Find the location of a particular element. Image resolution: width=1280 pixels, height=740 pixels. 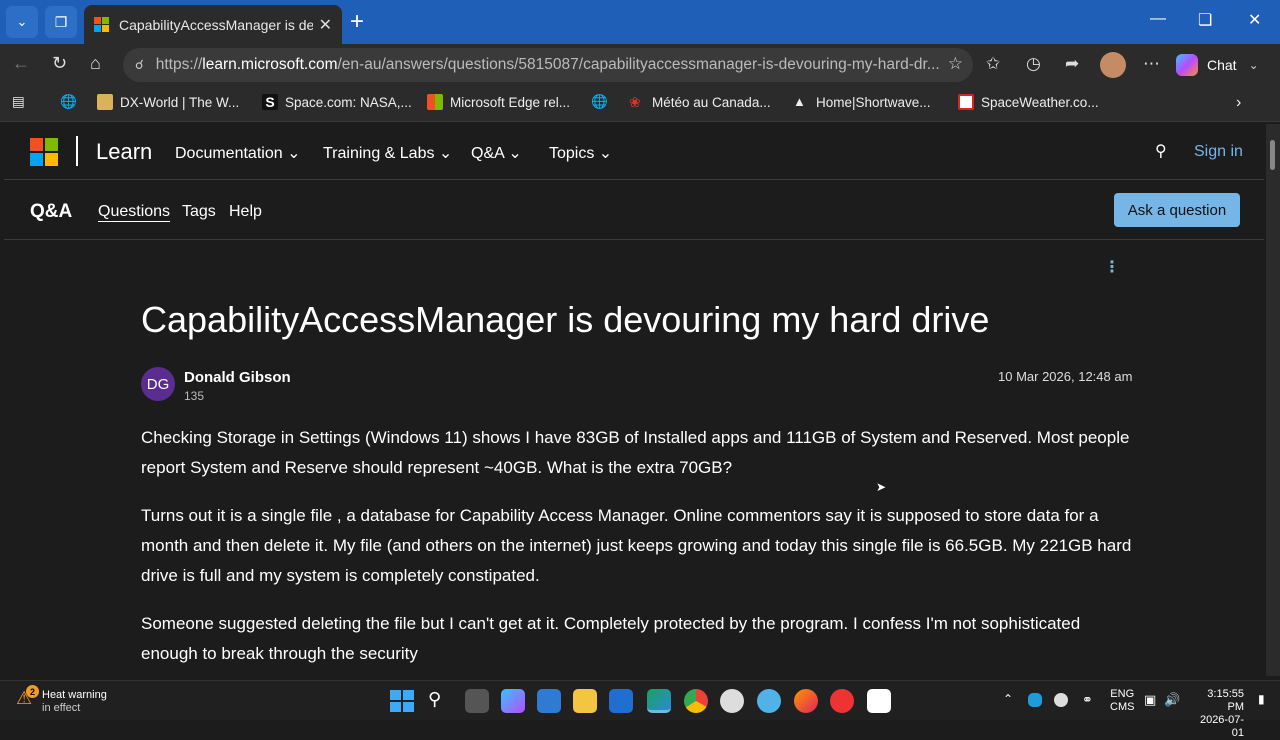

store-icon is located at coordinates (549, 701).